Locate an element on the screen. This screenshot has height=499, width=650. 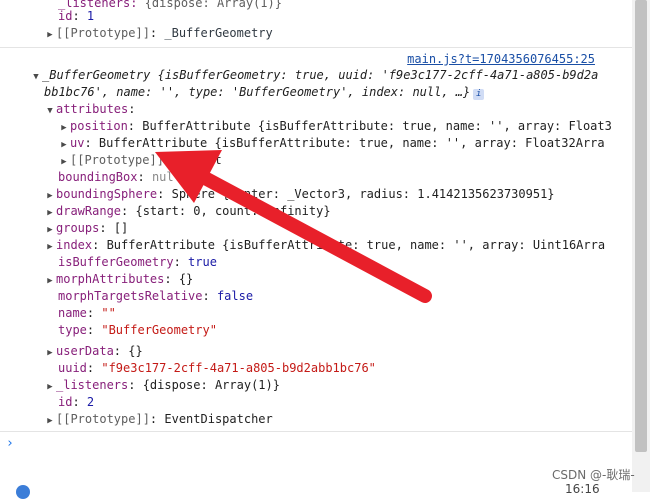
tree-item-prototype: ▶ [[Prototype]]: EventDispatcher is located at coordinates (158, 420).